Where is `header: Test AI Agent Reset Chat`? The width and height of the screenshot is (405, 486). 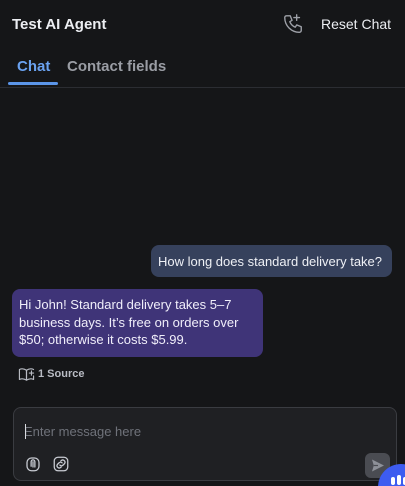 header: Test AI Agent Reset Chat is located at coordinates (202, 25).